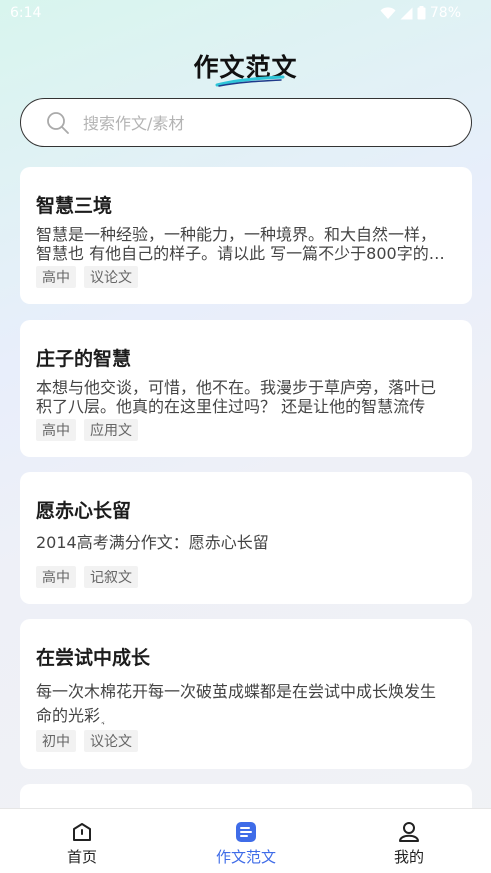 The height and width of the screenshot is (873, 491). I want to click on card-tags: 高中 议论文, so click(87, 277).